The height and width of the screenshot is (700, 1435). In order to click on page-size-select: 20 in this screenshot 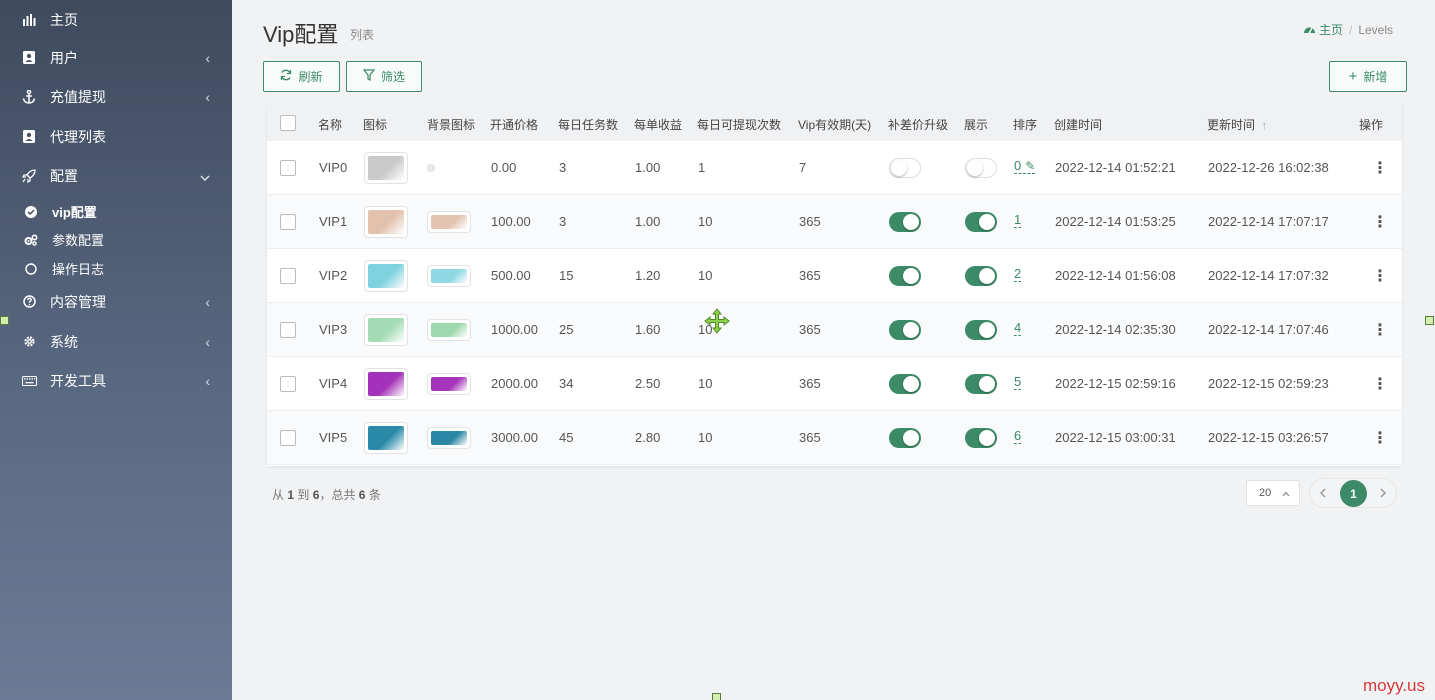, I will do `click(1273, 493)`.